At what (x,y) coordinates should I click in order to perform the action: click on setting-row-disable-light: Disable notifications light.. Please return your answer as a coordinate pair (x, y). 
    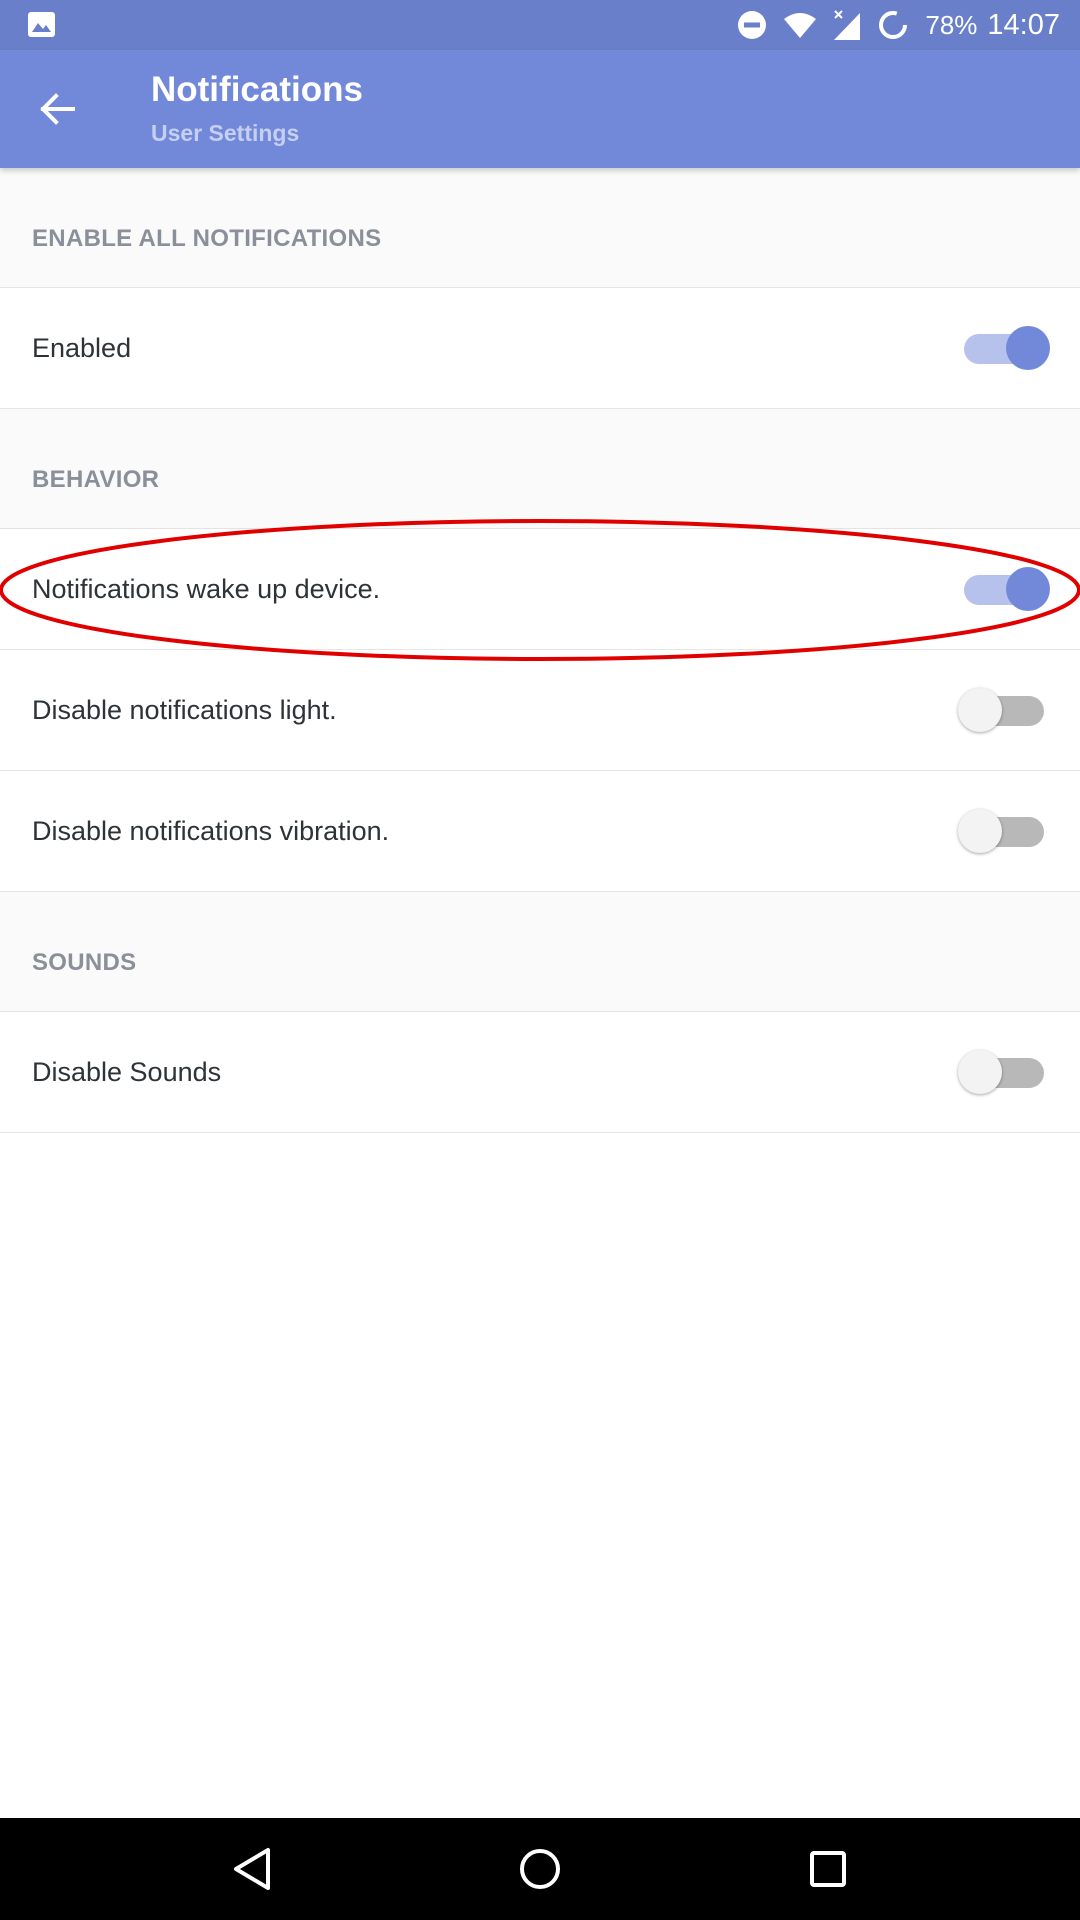
    Looking at the image, I should click on (540, 710).